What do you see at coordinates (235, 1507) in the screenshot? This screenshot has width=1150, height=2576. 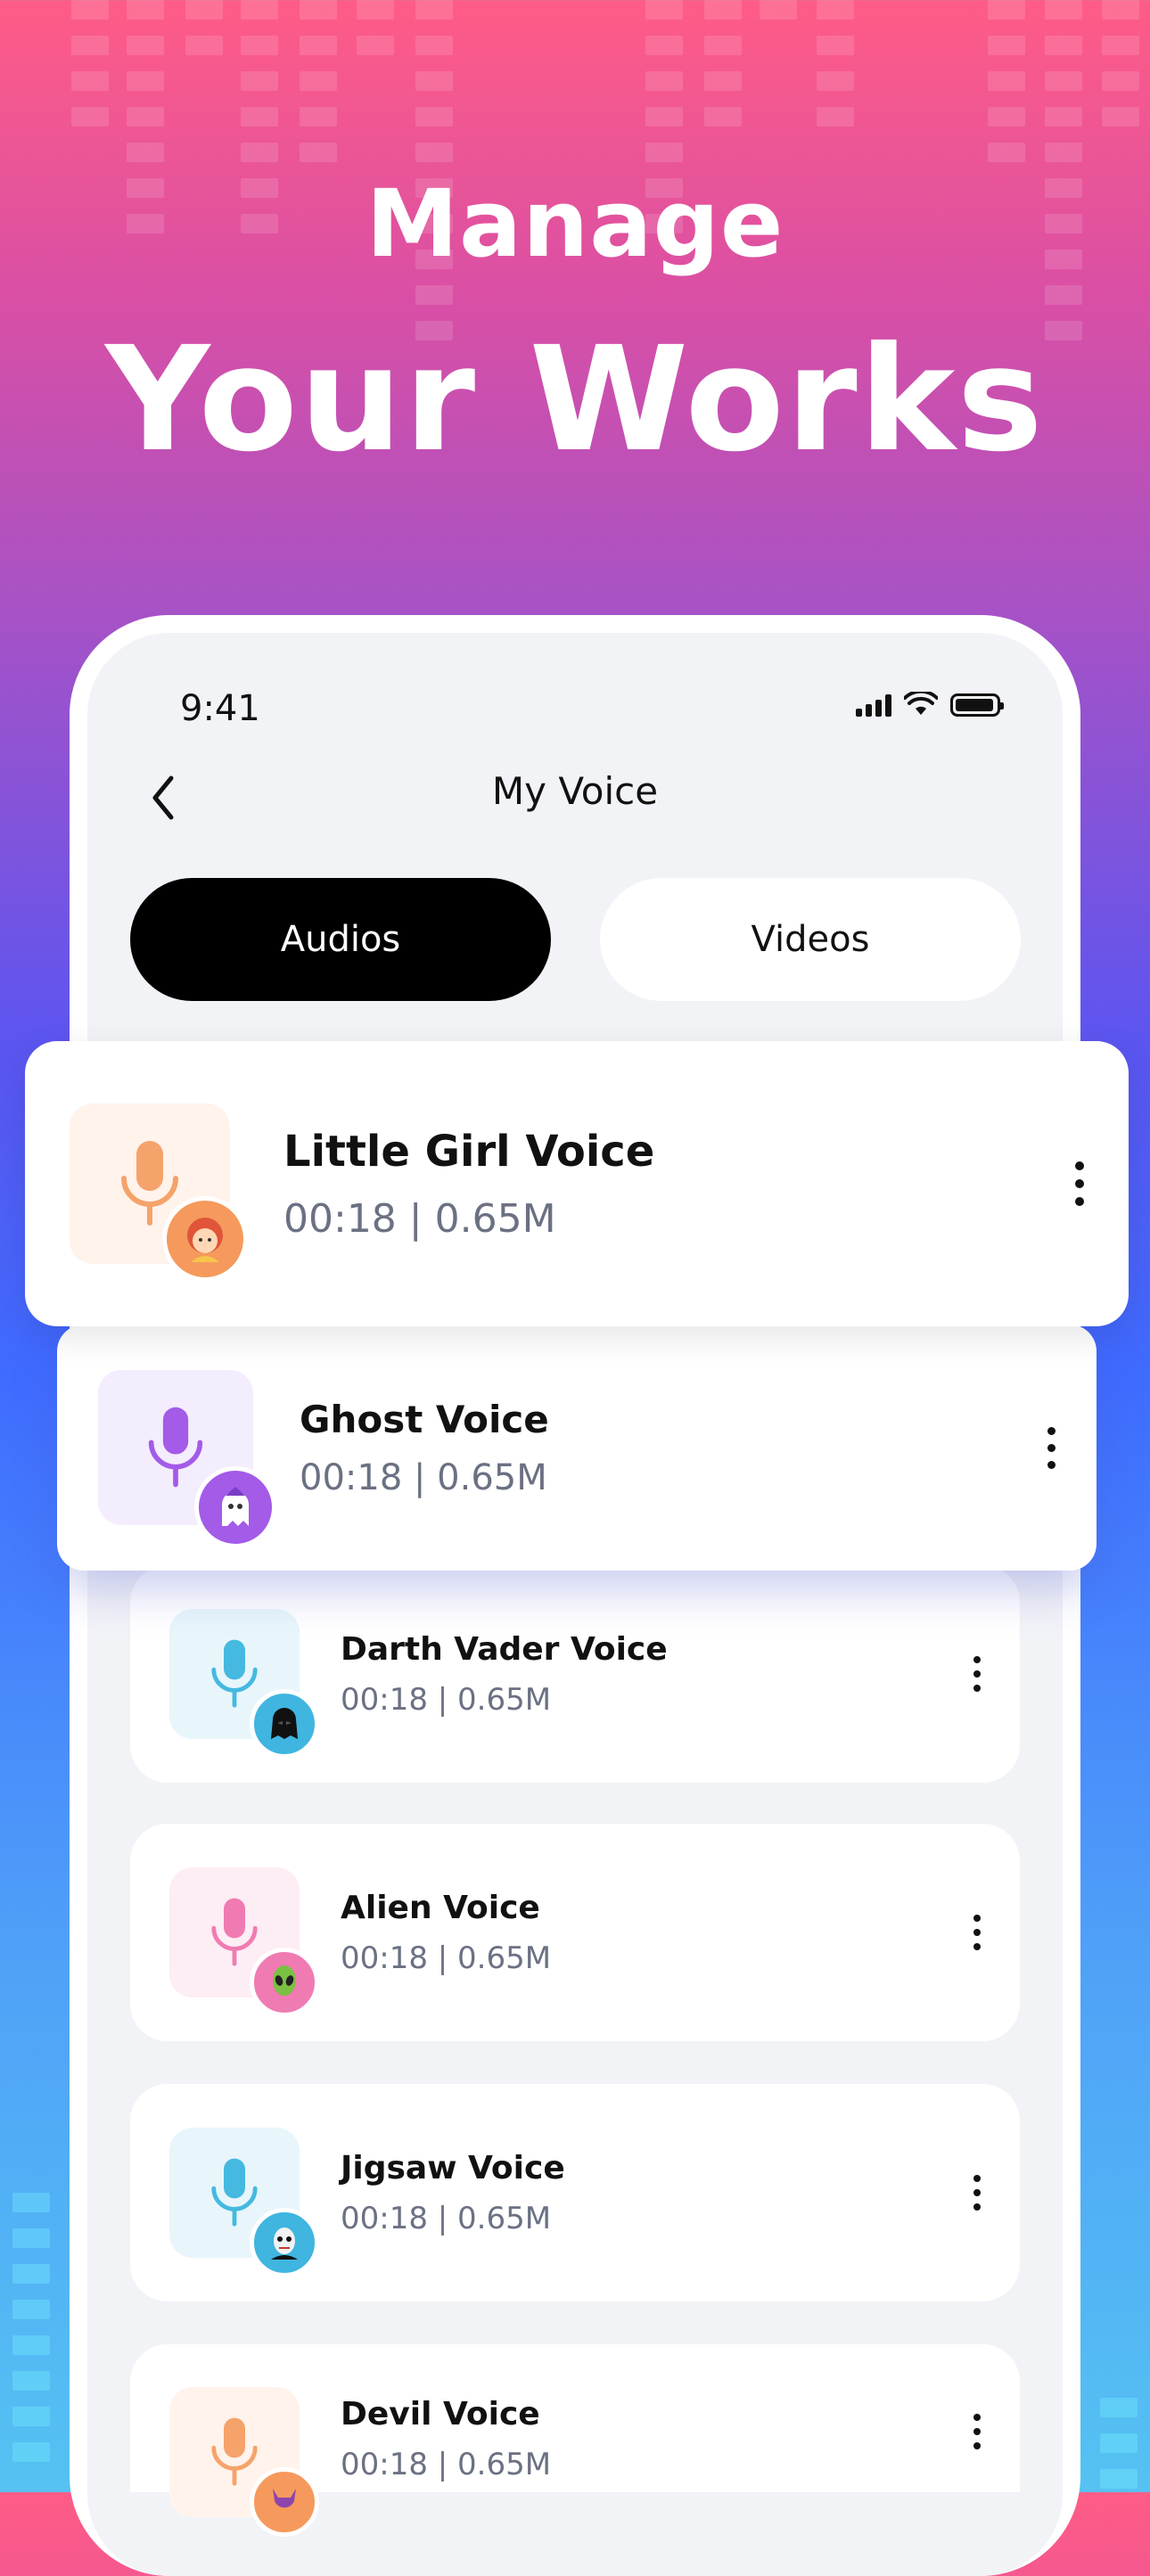 I see `ghost-avatar-icon` at bounding box center [235, 1507].